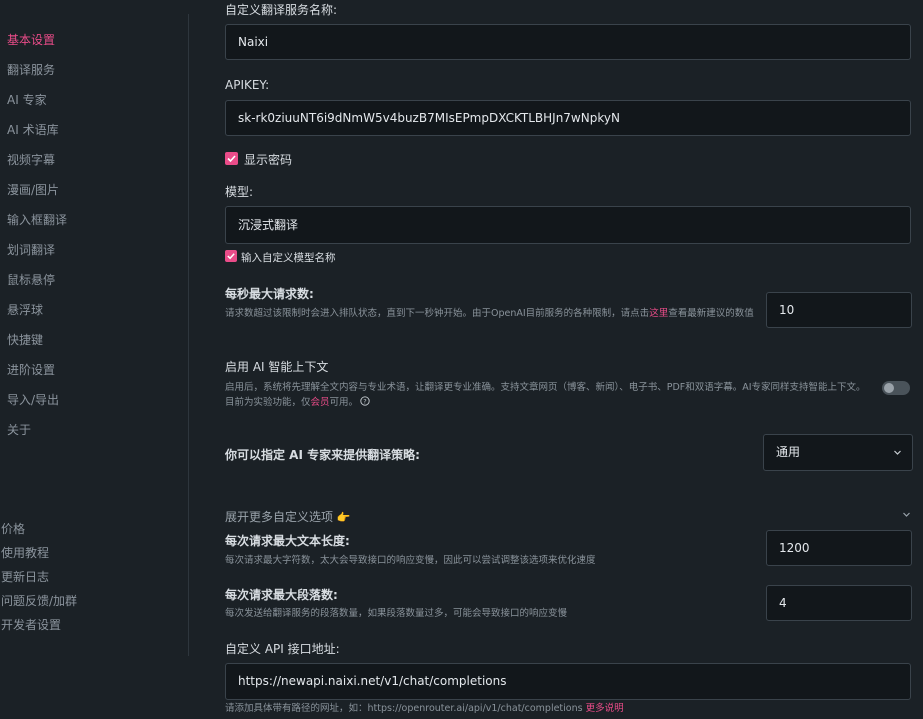 The image size is (923, 719). Describe the element at coordinates (839, 310) in the screenshot. I see `max-rps-input: 10` at that location.